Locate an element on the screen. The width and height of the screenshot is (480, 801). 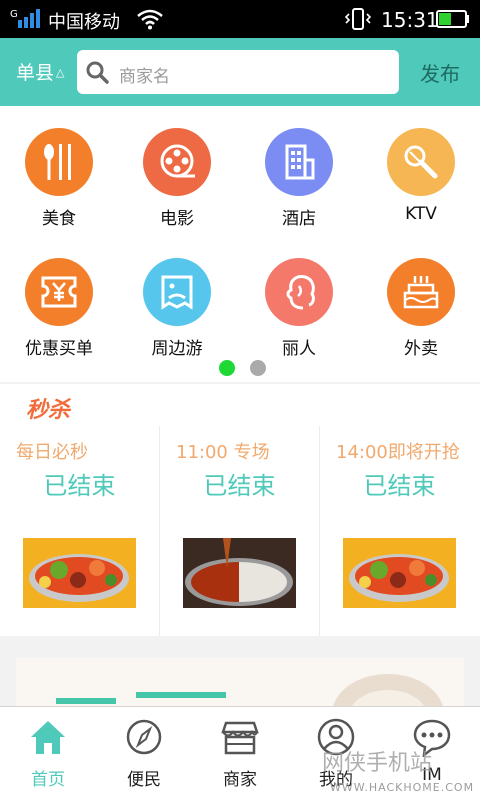
tab-home: 首页 is located at coordinates (48, 754).